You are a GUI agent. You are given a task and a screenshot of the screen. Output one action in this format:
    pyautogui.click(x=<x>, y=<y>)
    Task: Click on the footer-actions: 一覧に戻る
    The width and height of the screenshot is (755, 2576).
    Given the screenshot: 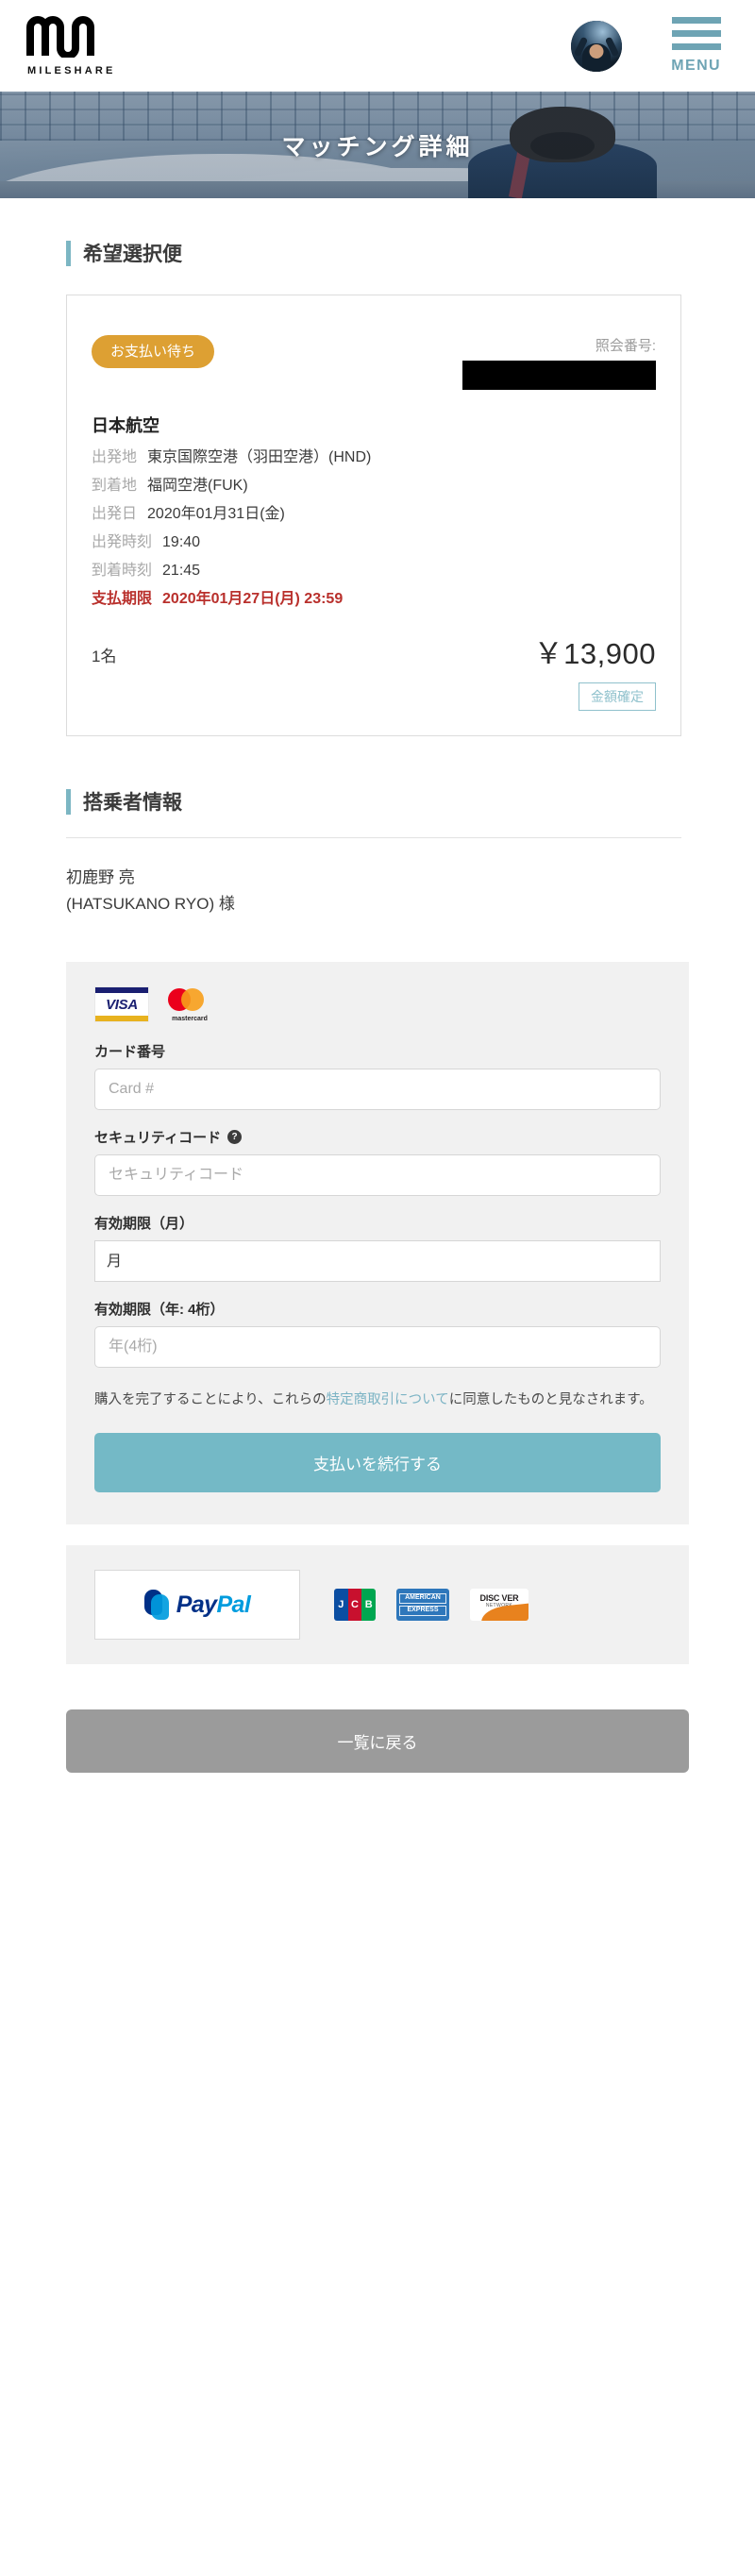 What is the action you would take?
    pyautogui.click(x=378, y=1746)
    